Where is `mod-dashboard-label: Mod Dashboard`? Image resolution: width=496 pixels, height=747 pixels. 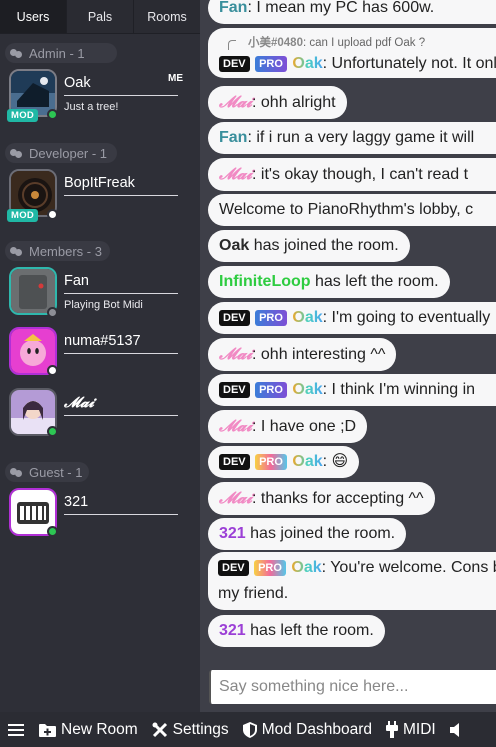 mod-dashboard-label: Mod Dashboard is located at coordinates (316, 729).